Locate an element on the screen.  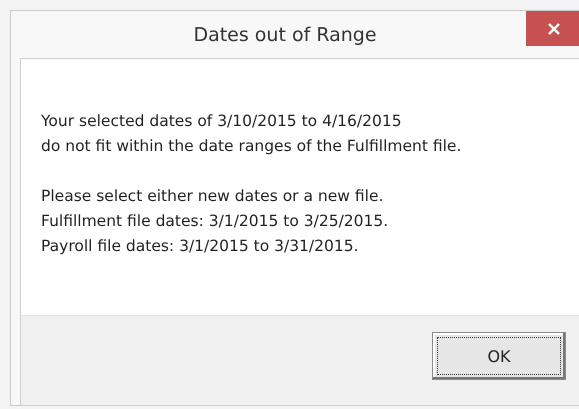
close-icon is located at coordinates (553, 29).